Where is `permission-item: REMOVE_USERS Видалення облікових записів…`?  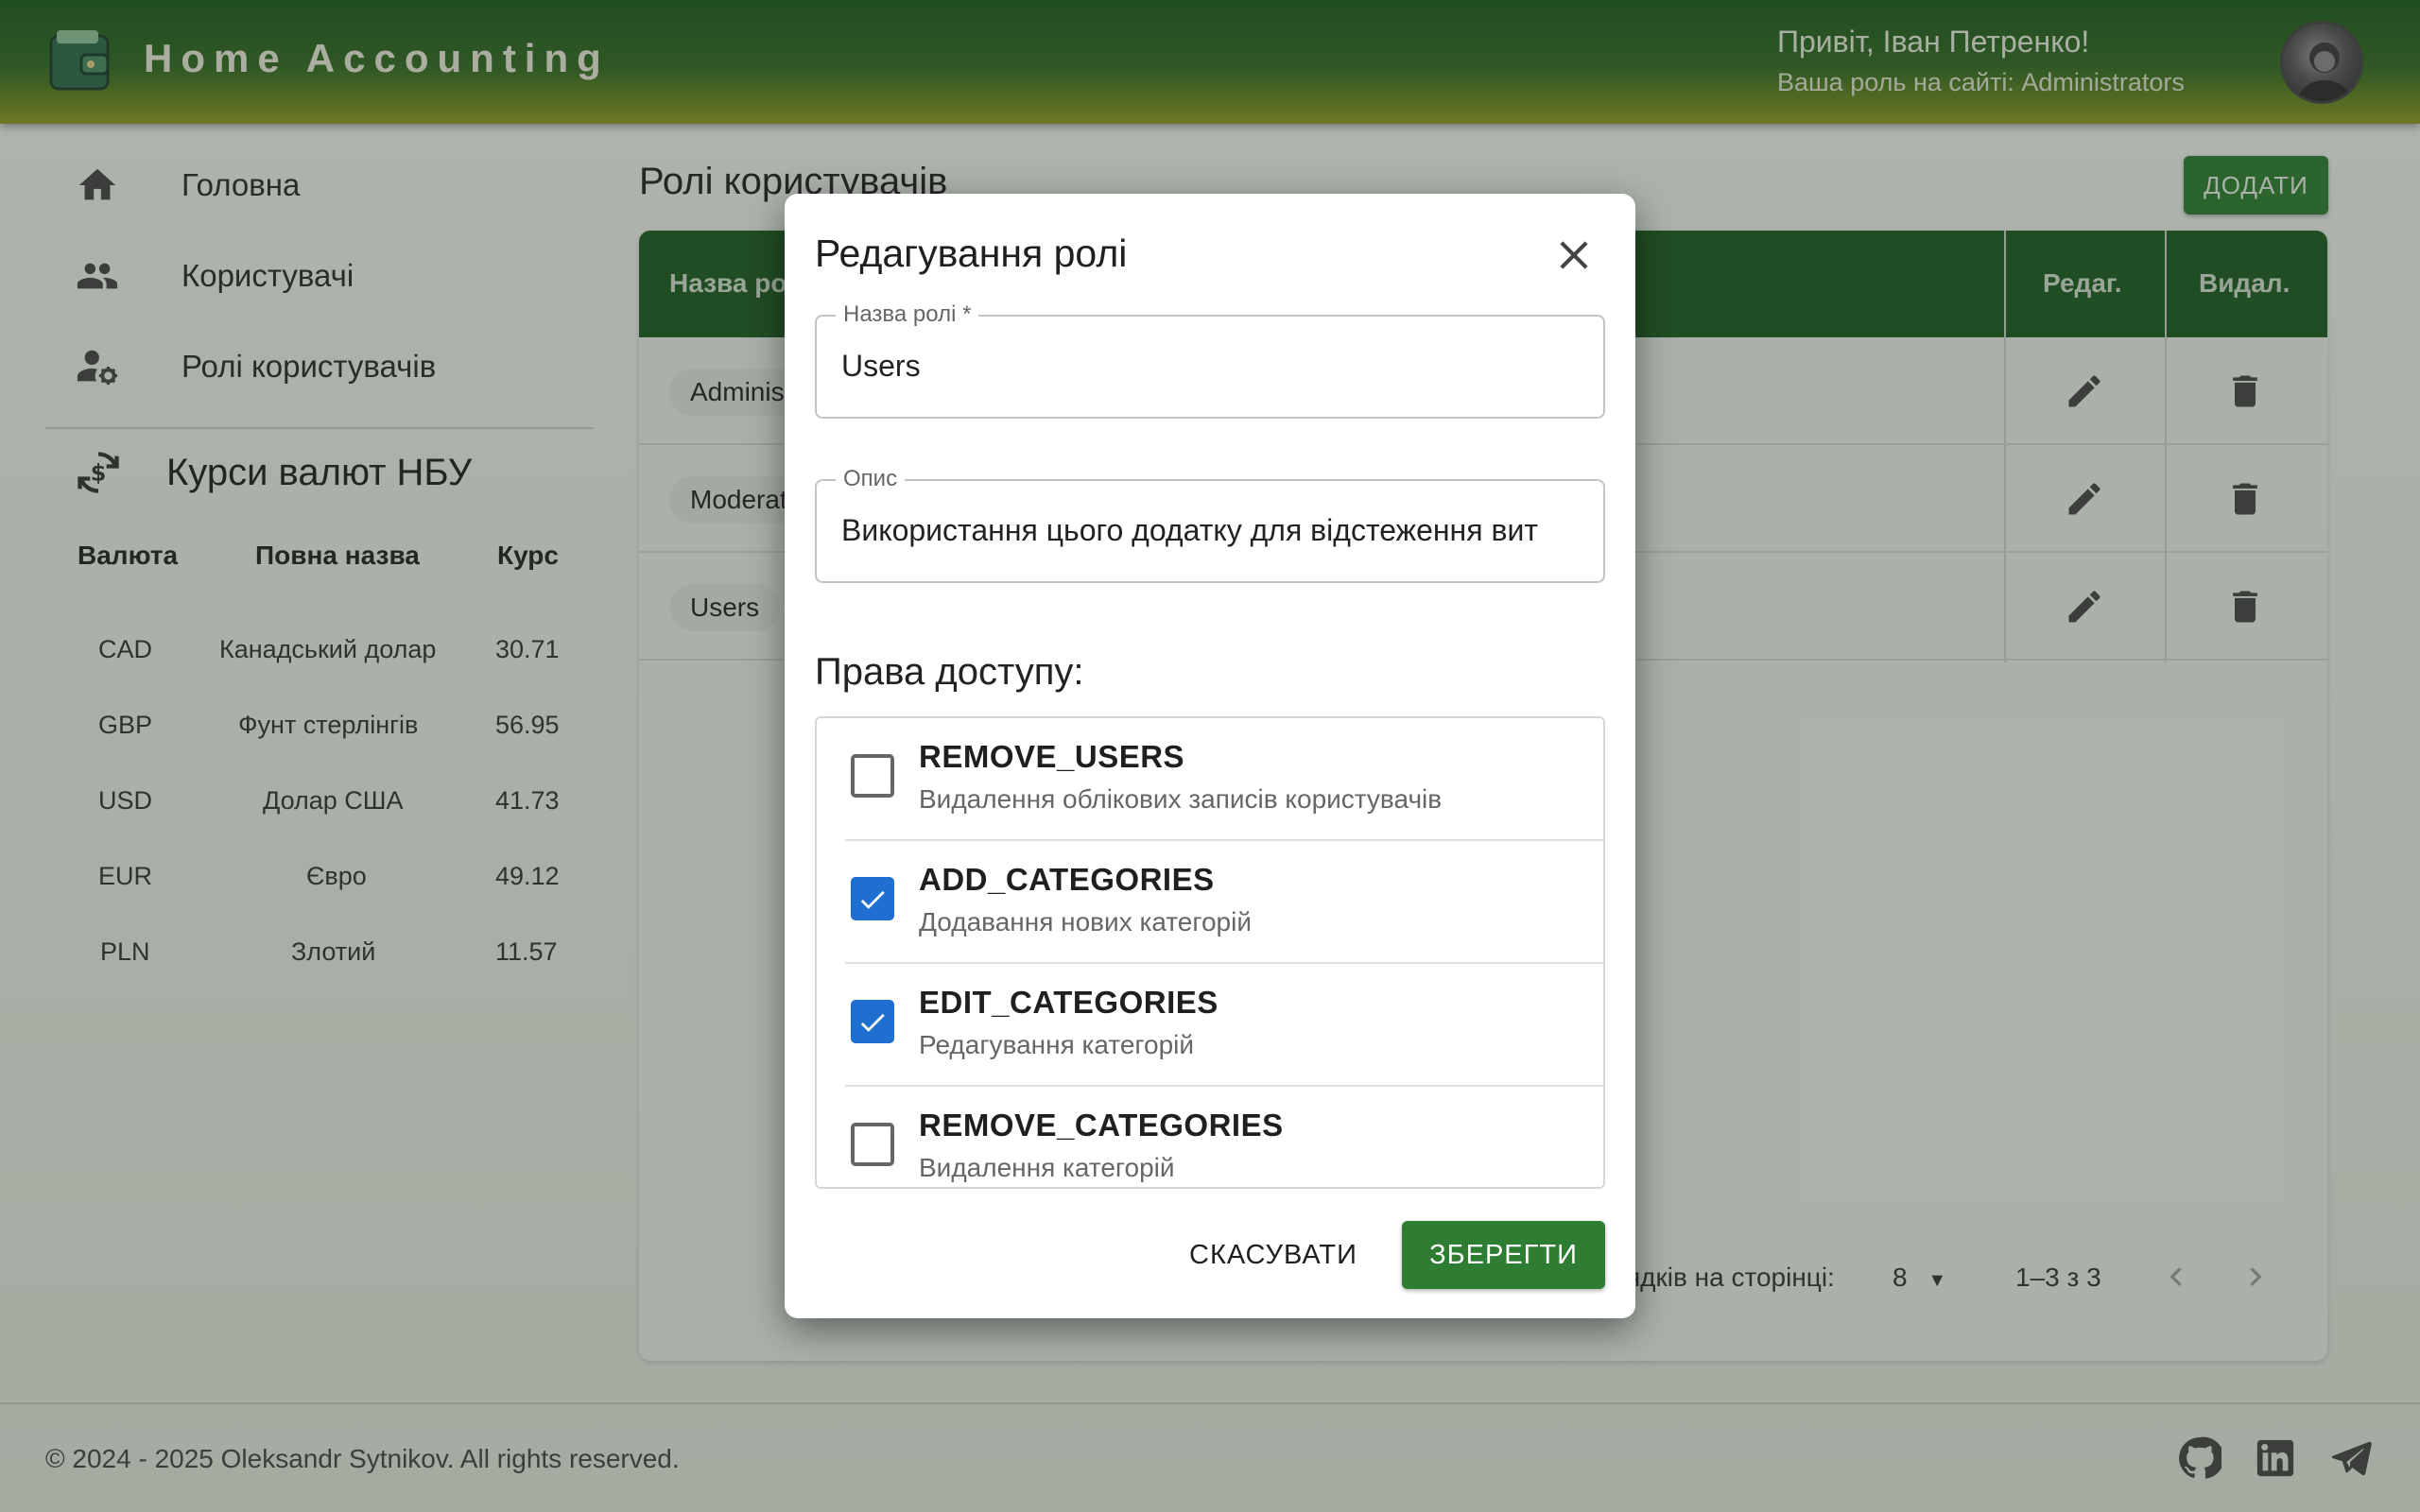 permission-item: REMOVE_USERS Видалення облікових записів… is located at coordinates (1224, 779).